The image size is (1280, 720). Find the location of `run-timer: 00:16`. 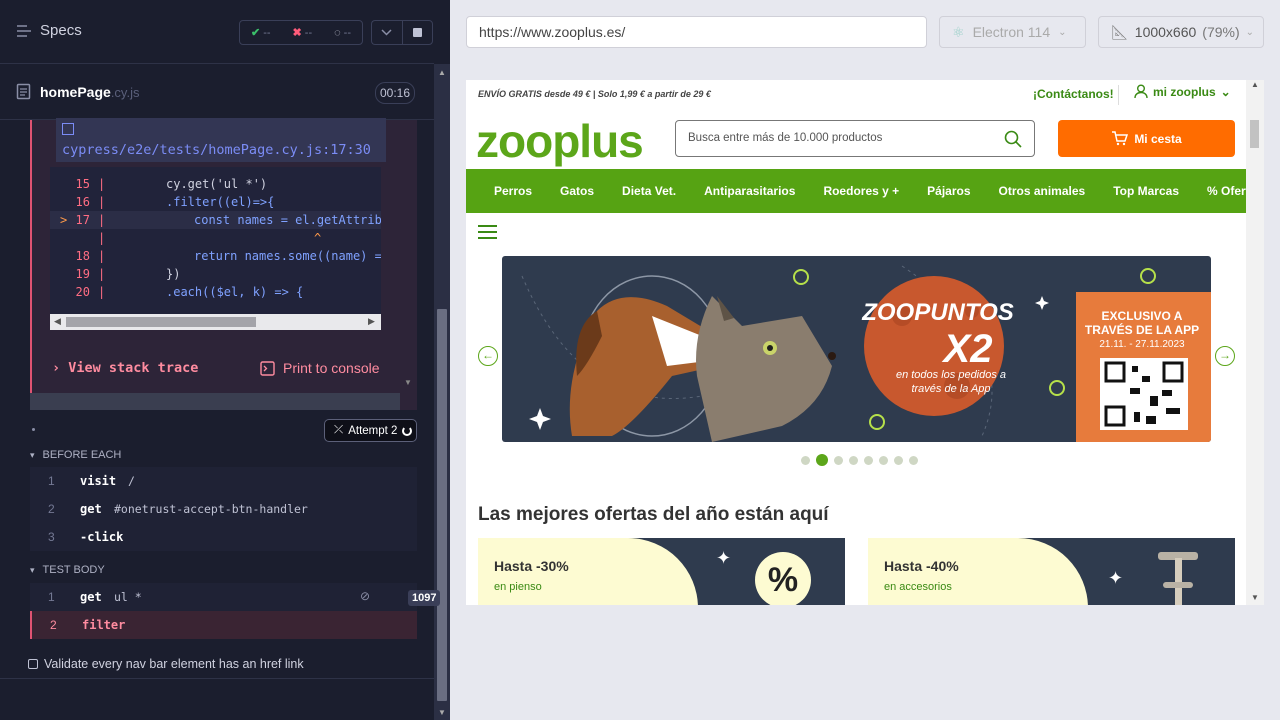

run-timer: 00:16 is located at coordinates (395, 93).